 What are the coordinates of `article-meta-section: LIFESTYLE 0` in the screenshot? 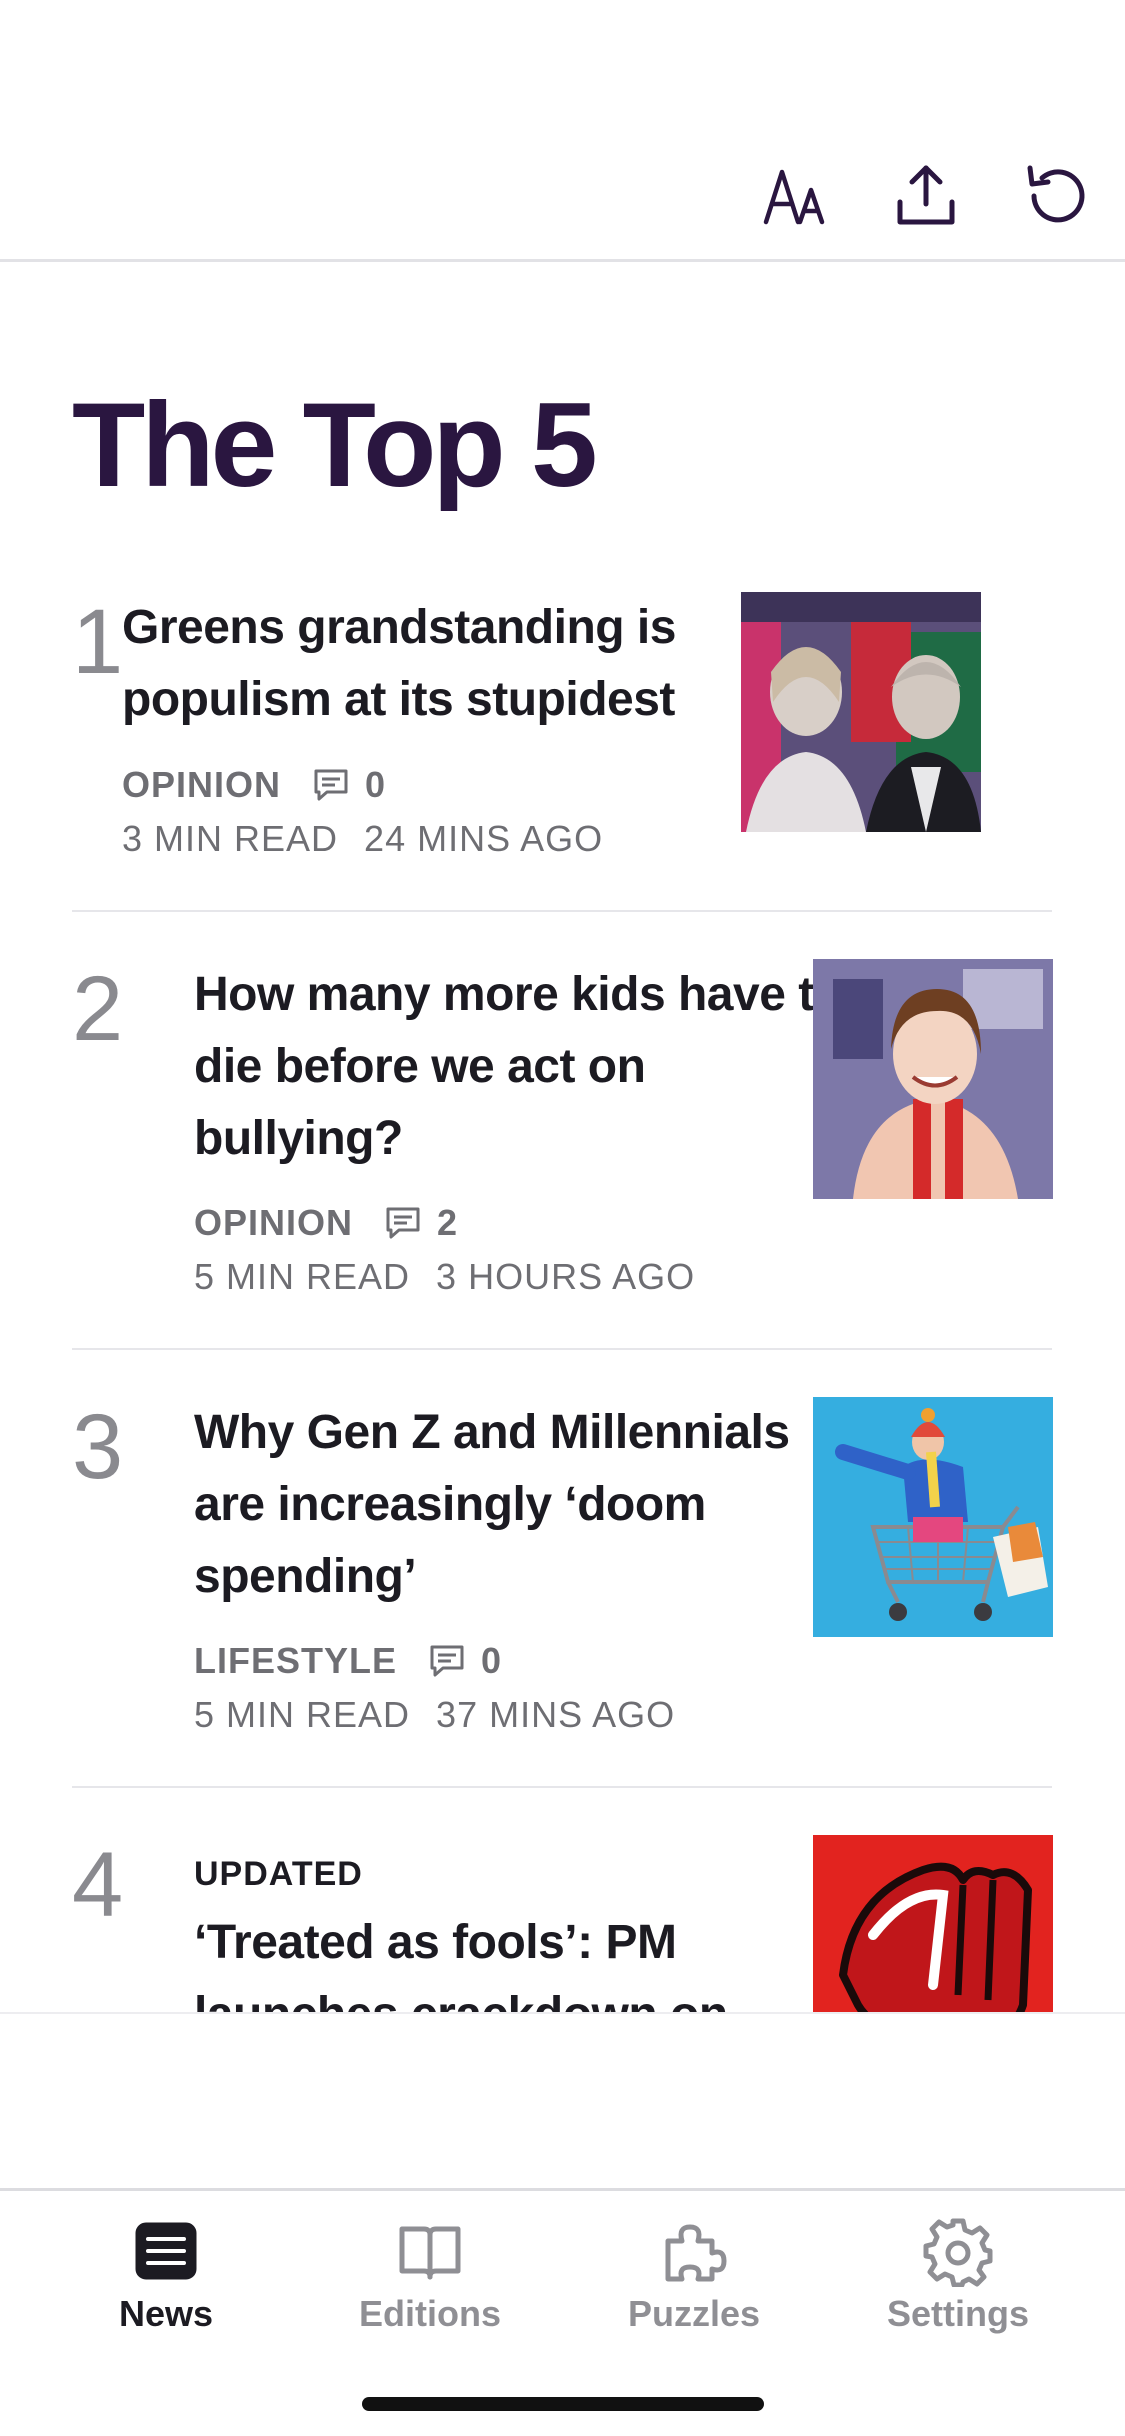 It's located at (348, 1661).